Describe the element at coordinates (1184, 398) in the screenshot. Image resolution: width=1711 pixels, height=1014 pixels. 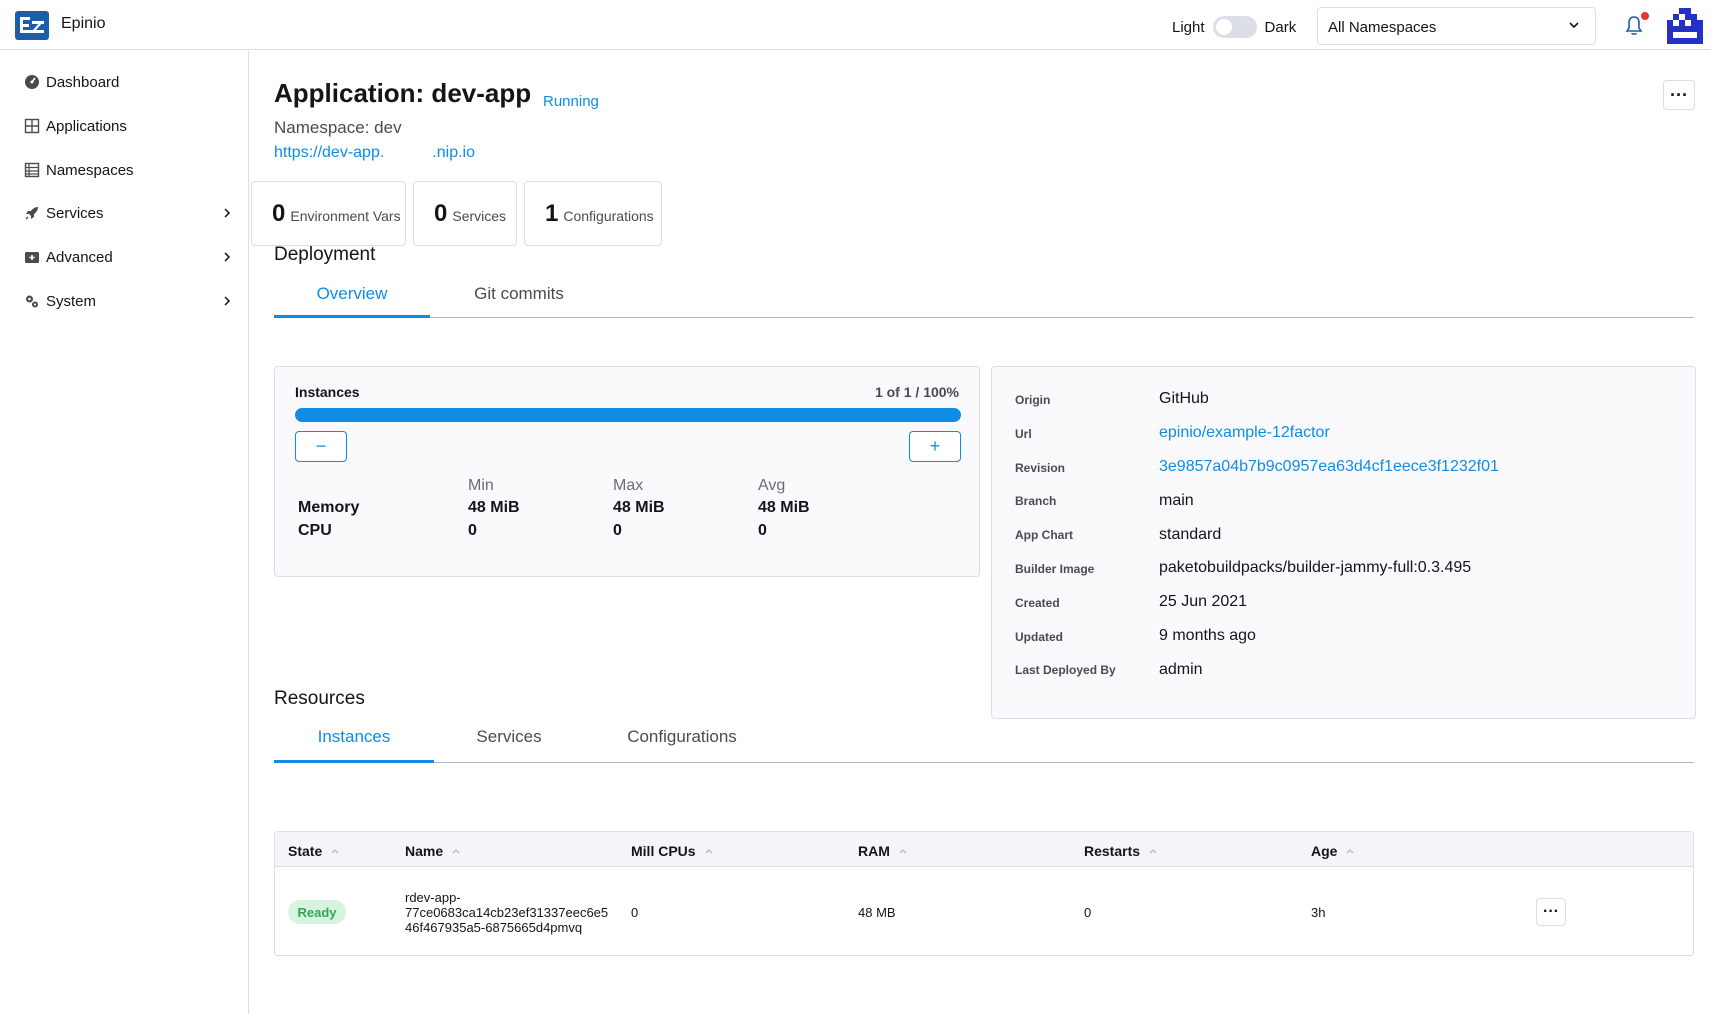
I see `detail-value-origin: GitHub` at that location.